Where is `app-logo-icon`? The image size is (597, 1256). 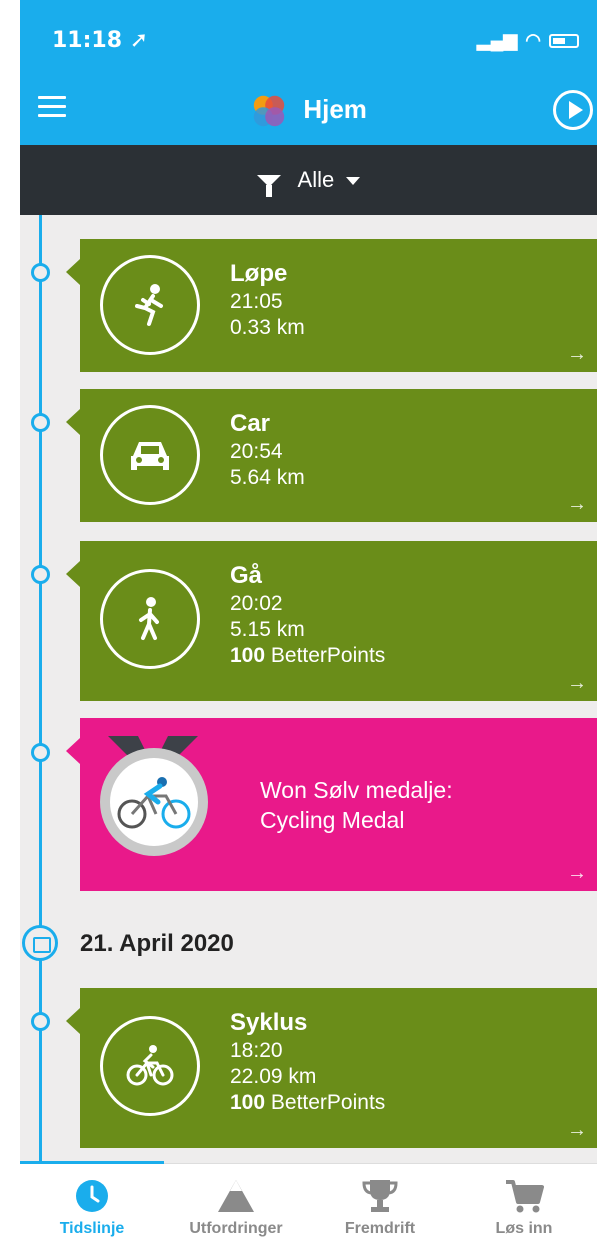
app-logo-icon is located at coordinates (269, 111).